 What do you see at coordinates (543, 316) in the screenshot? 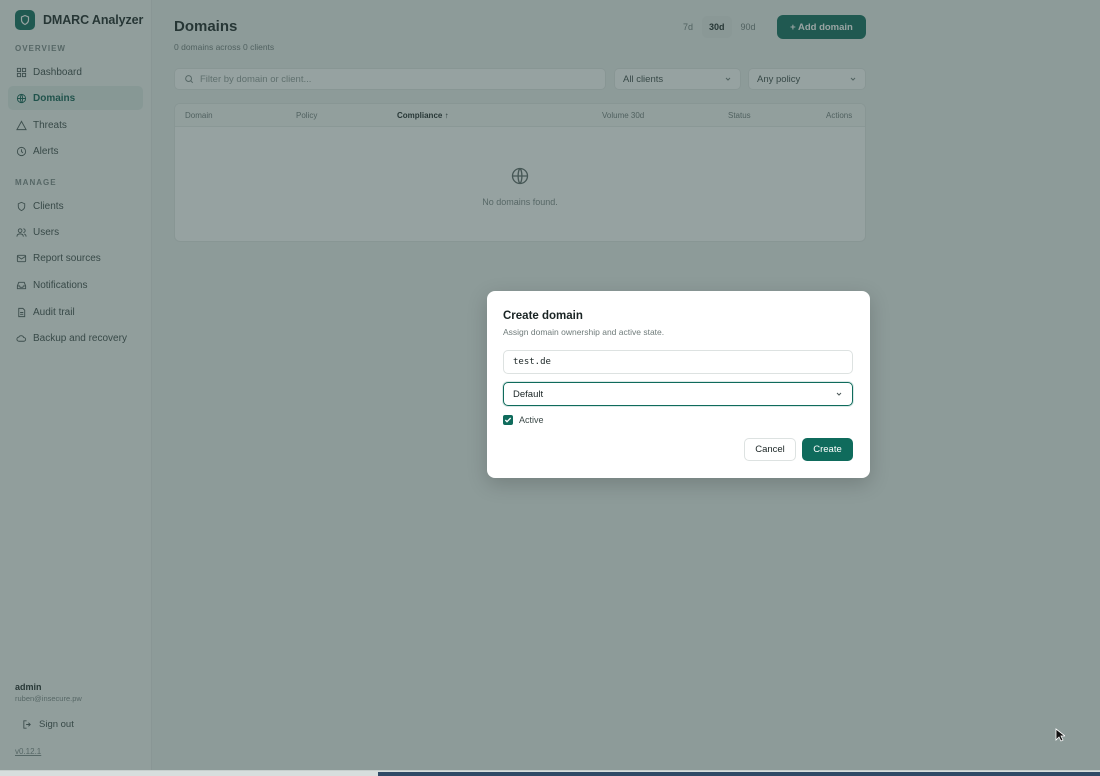
I see `dialog-title: Create domain` at bounding box center [543, 316].